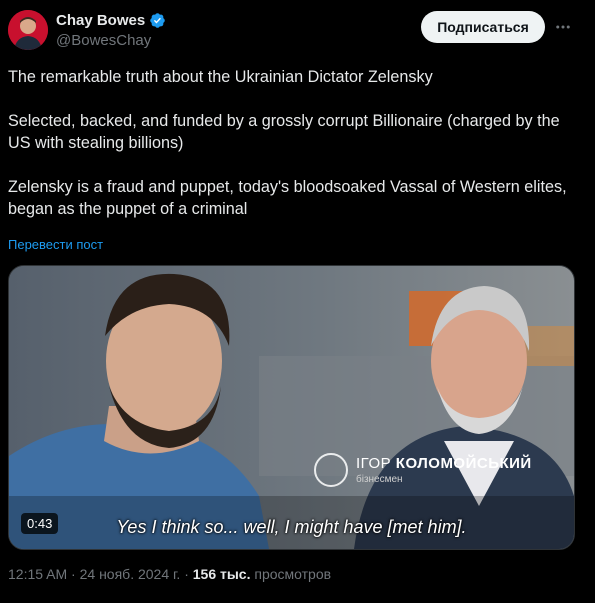 The width and height of the screenshot is (595, 603). What do you see at coordinates (221, 574) in the screenshot?
I see `views-count: 156 тыс.` at bounding box center [221, 574].